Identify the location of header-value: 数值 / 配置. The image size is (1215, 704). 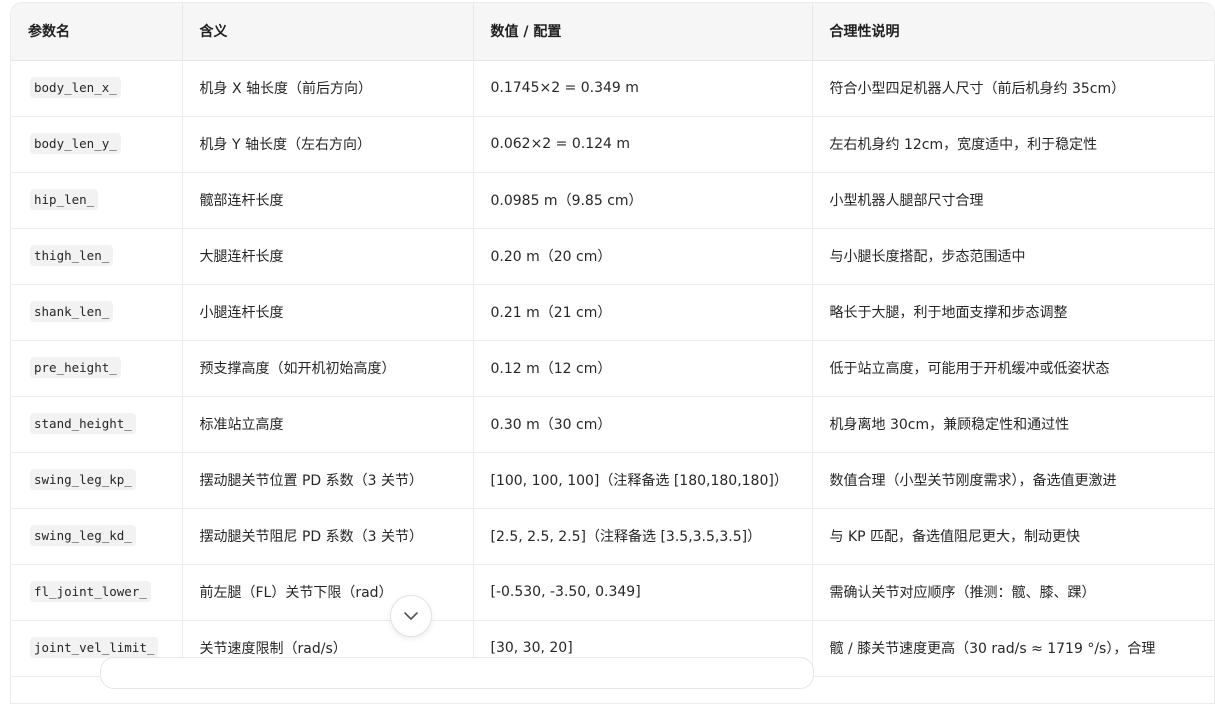
(643, 32).